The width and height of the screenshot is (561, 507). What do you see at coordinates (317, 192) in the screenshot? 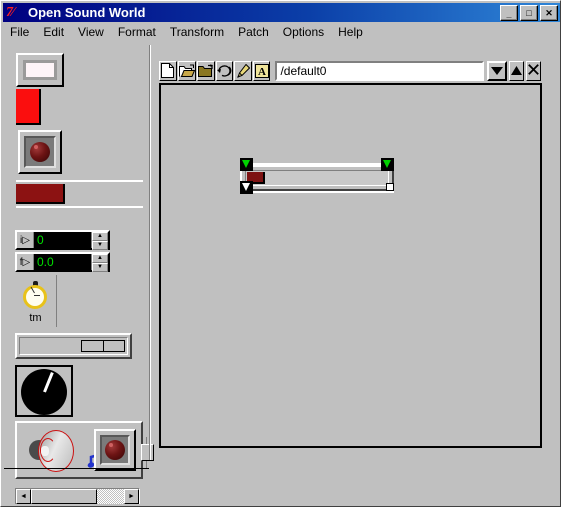
I see `selection-line-bottom` at bounding box center [317, 192].